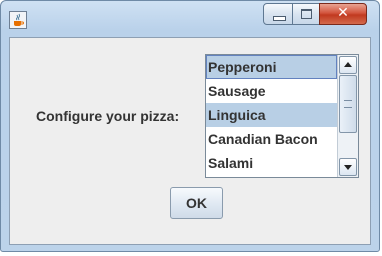  What do you see at coordinates (348, 167) in the screenshot?
I see `scroll-down-icon` at bounding box center [348, 167].